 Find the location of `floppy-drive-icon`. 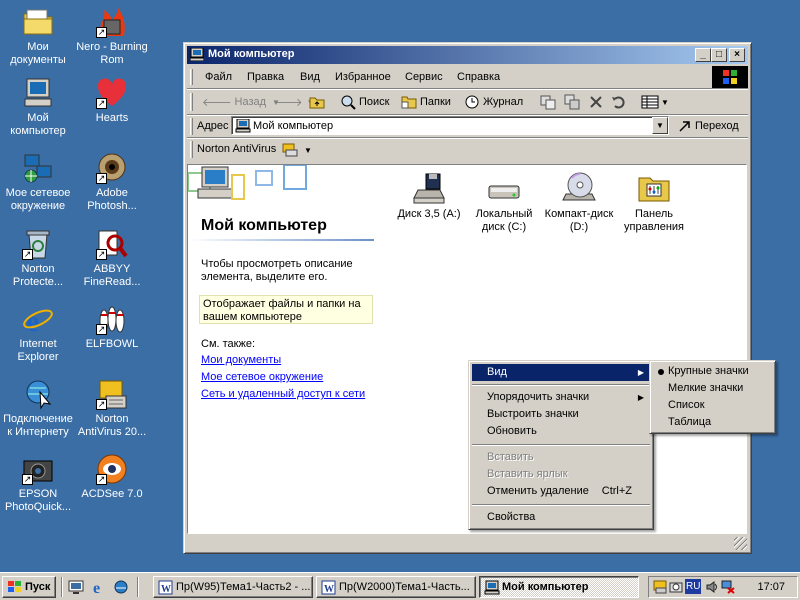

floppy-drive-icon is located at coordinates (429, 188).